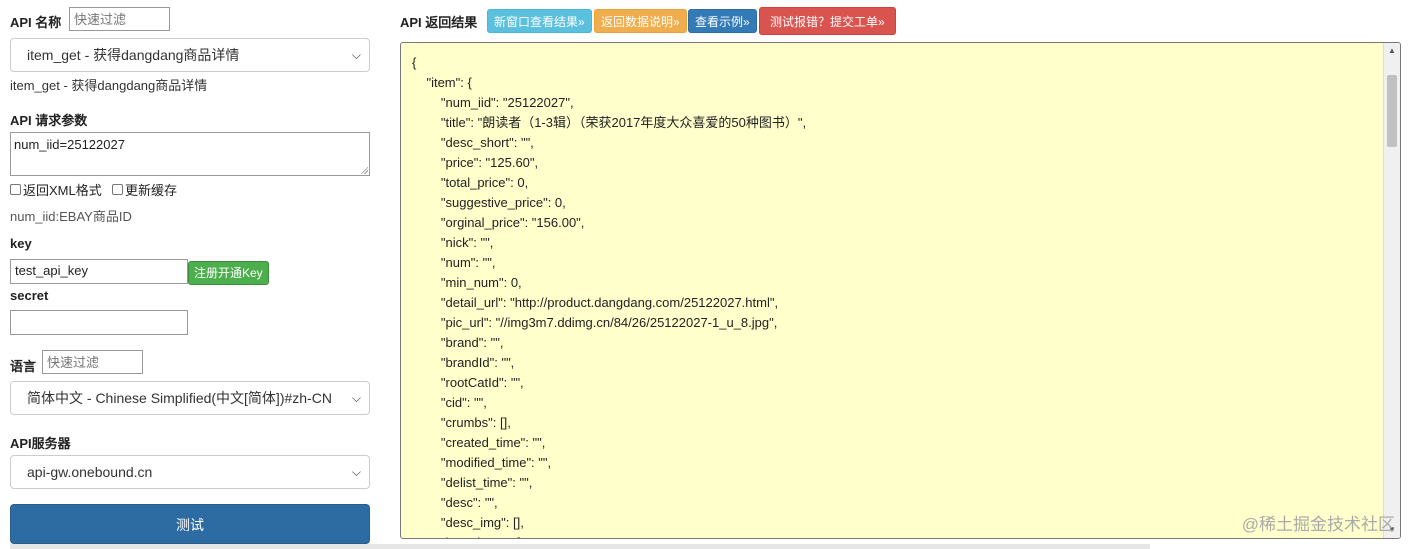 The image size is (1413, 549). What do you see at coordinates (109, 85) in the screenshot?
I see `api-description: item_get - 获得dangdang商品详情` at bounding box center [109, 85].